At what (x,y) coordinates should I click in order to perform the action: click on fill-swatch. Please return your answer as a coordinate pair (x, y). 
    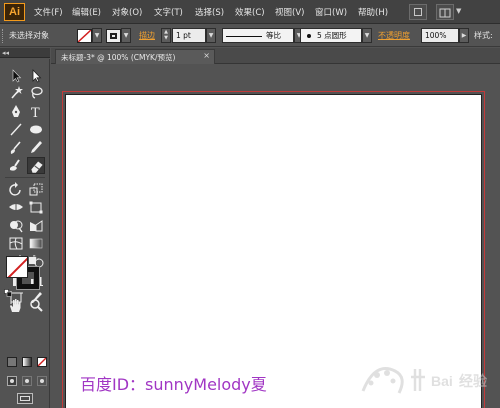
    Looking at the image, I should click on (17, 267).